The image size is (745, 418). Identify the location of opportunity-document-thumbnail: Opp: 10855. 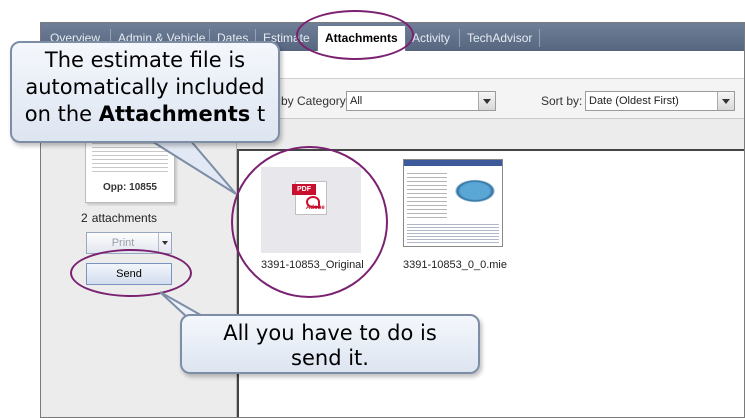
(130, 168).